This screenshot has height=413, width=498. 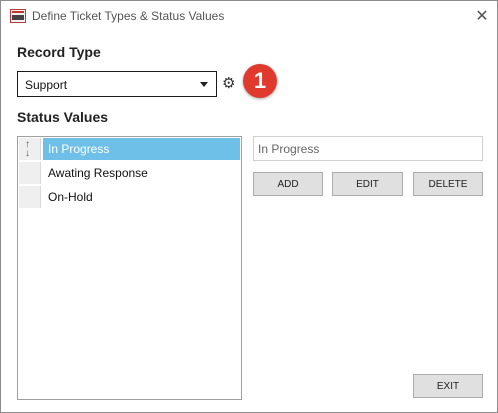 I want to click on list-item: ↑ ↓ In Progress, so click(x=129, y=149).